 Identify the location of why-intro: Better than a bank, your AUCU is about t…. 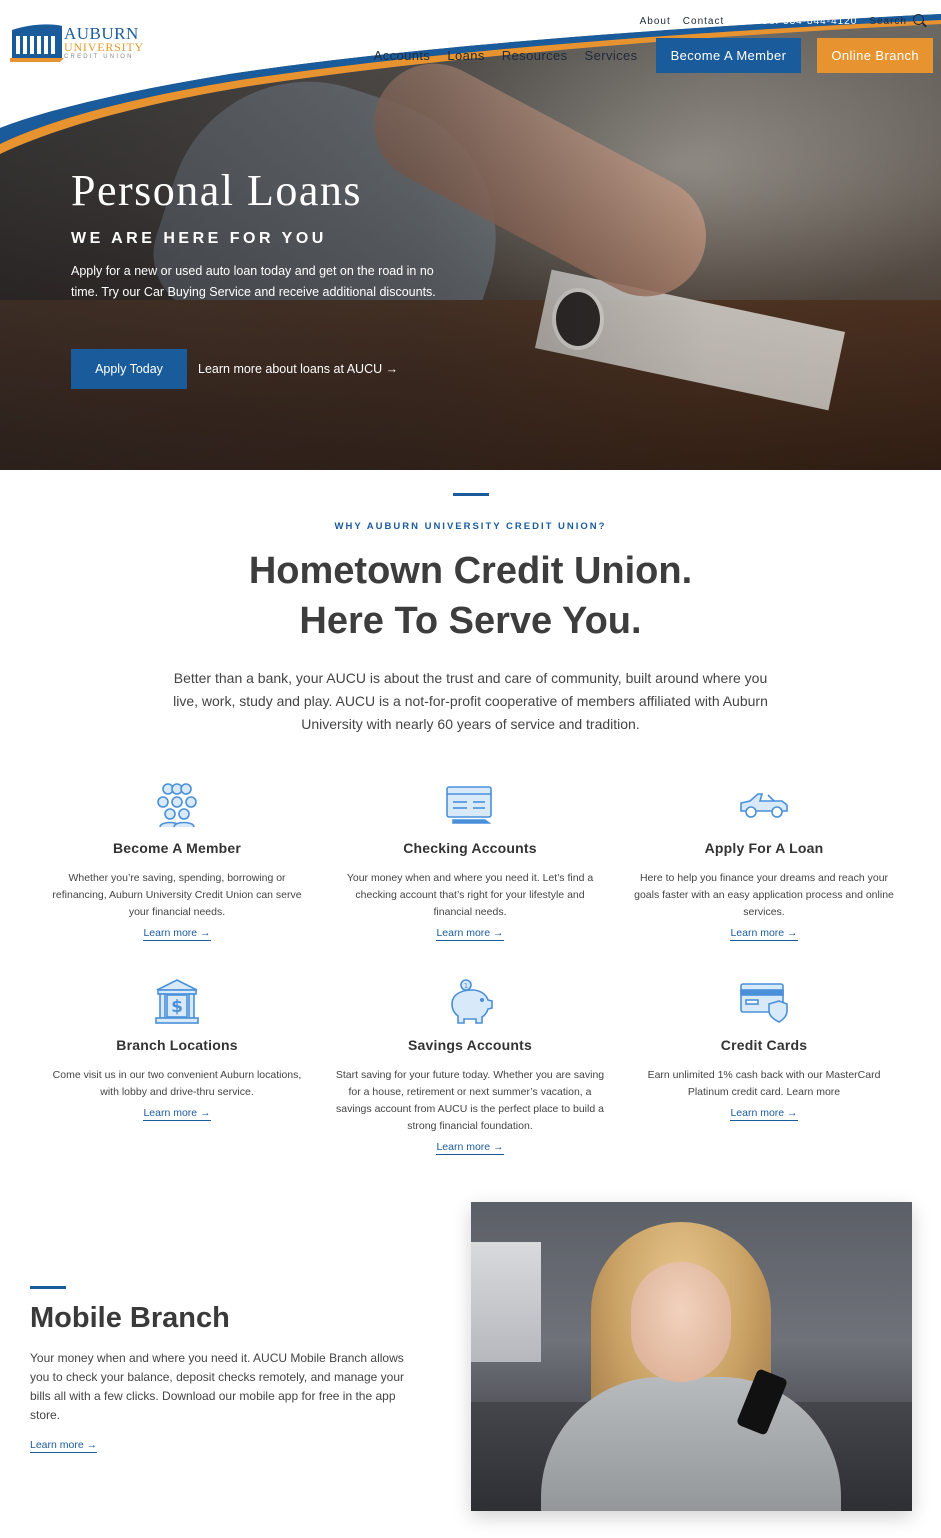
(470, 701).